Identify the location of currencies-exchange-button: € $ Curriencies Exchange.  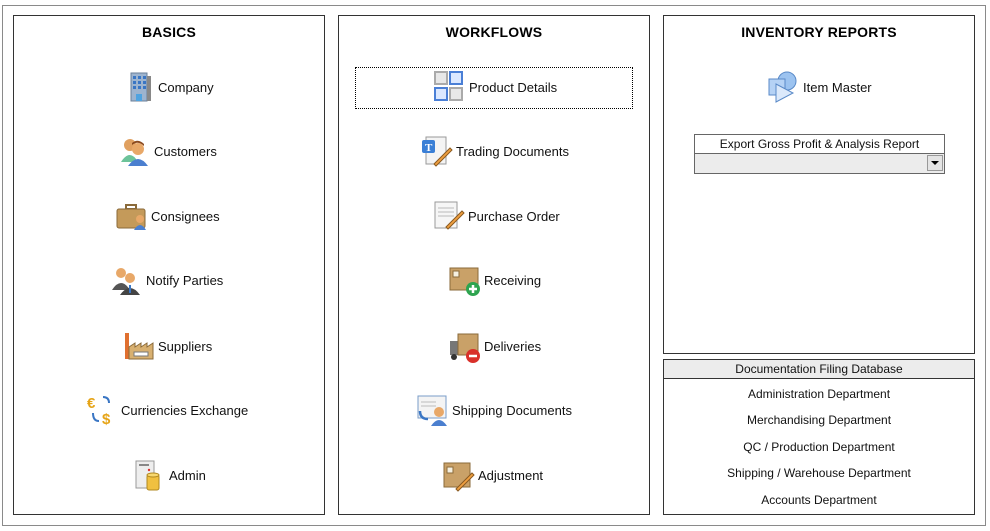
(166, 410).